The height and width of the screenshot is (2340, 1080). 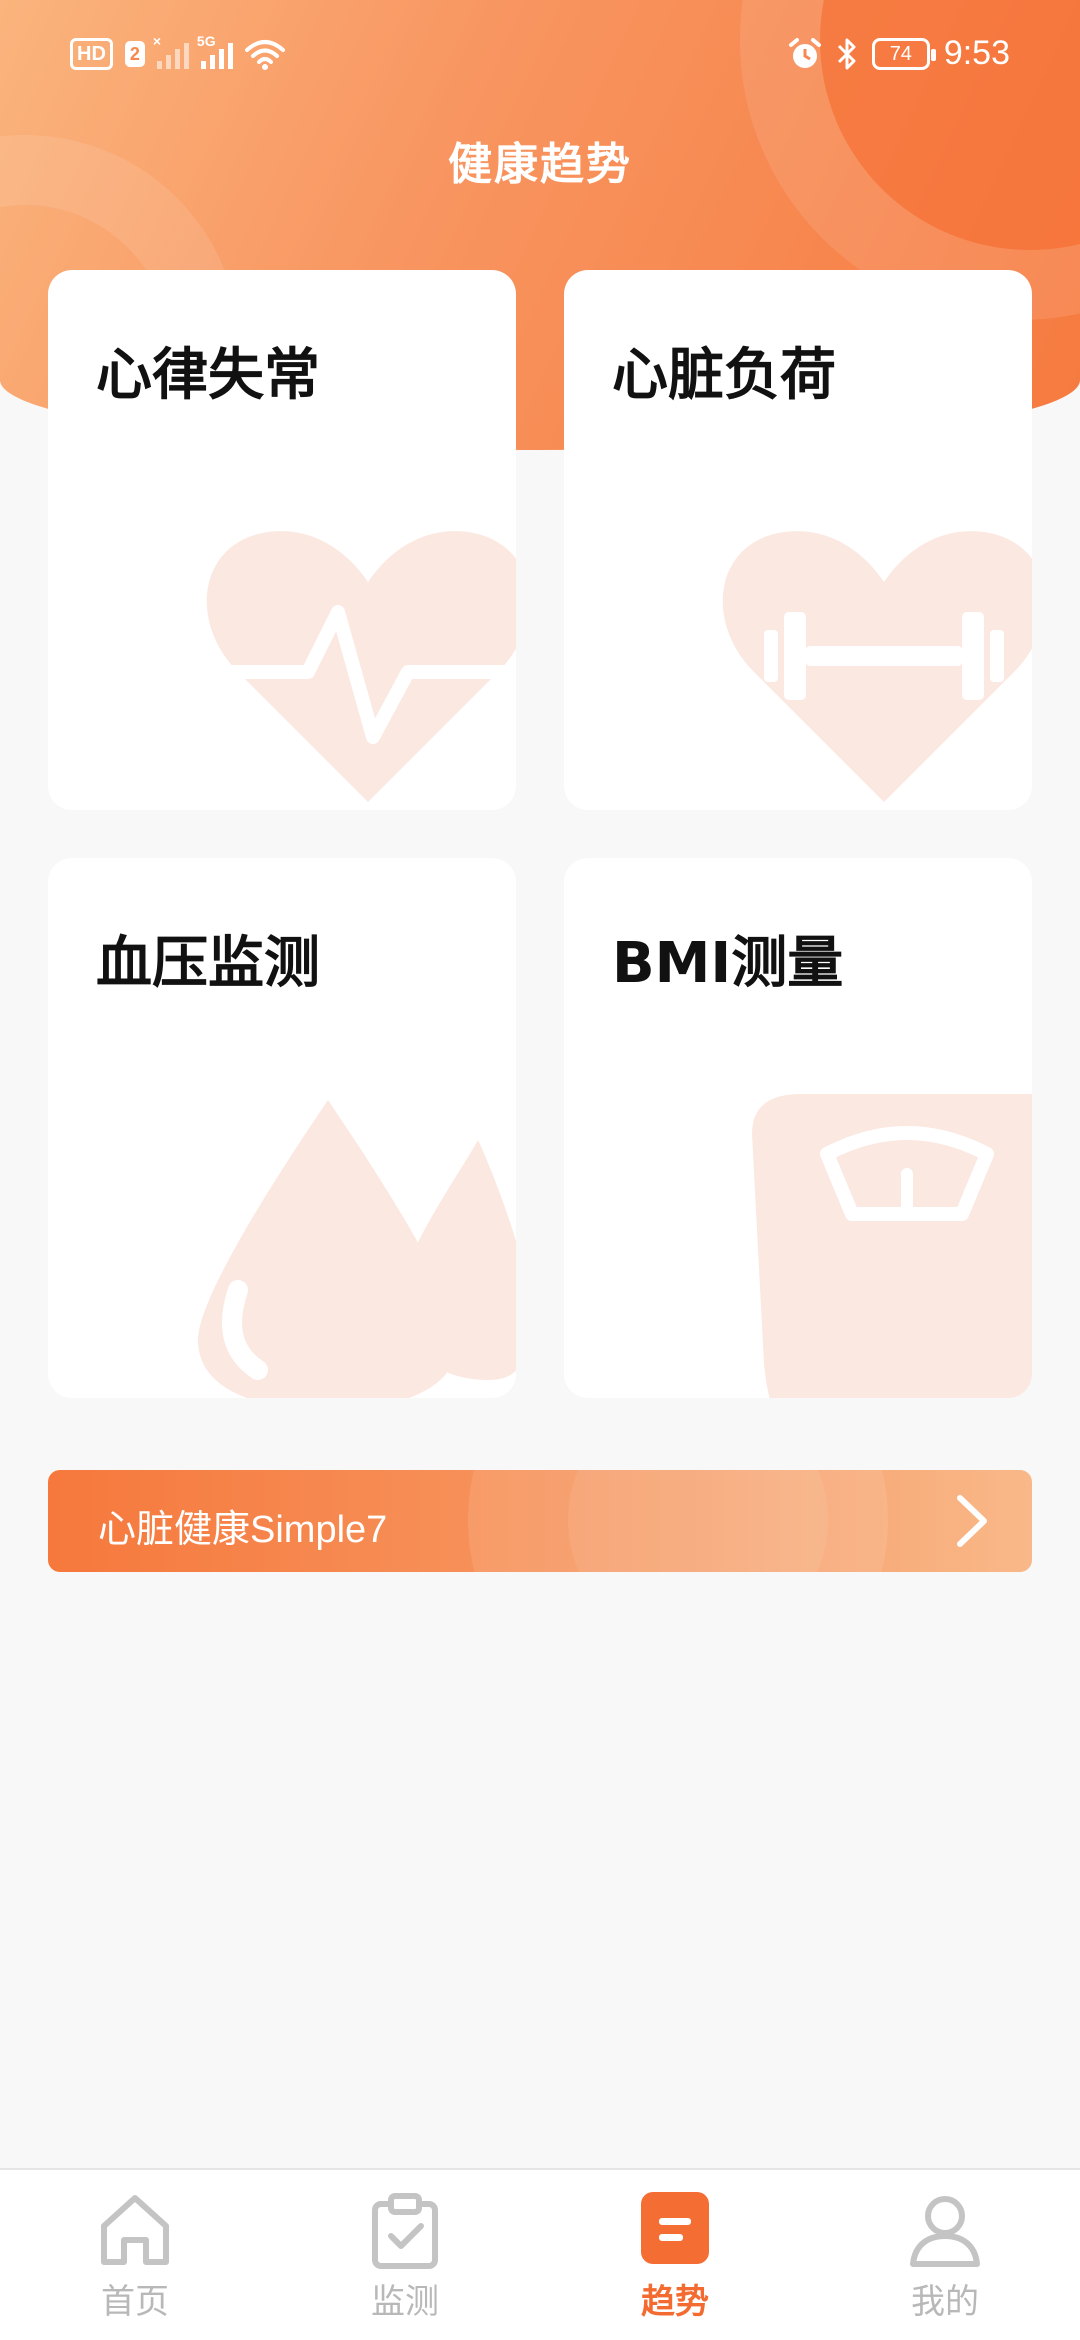 I want to click on nav-item-home: 首页, so click(x=135, y=2255).